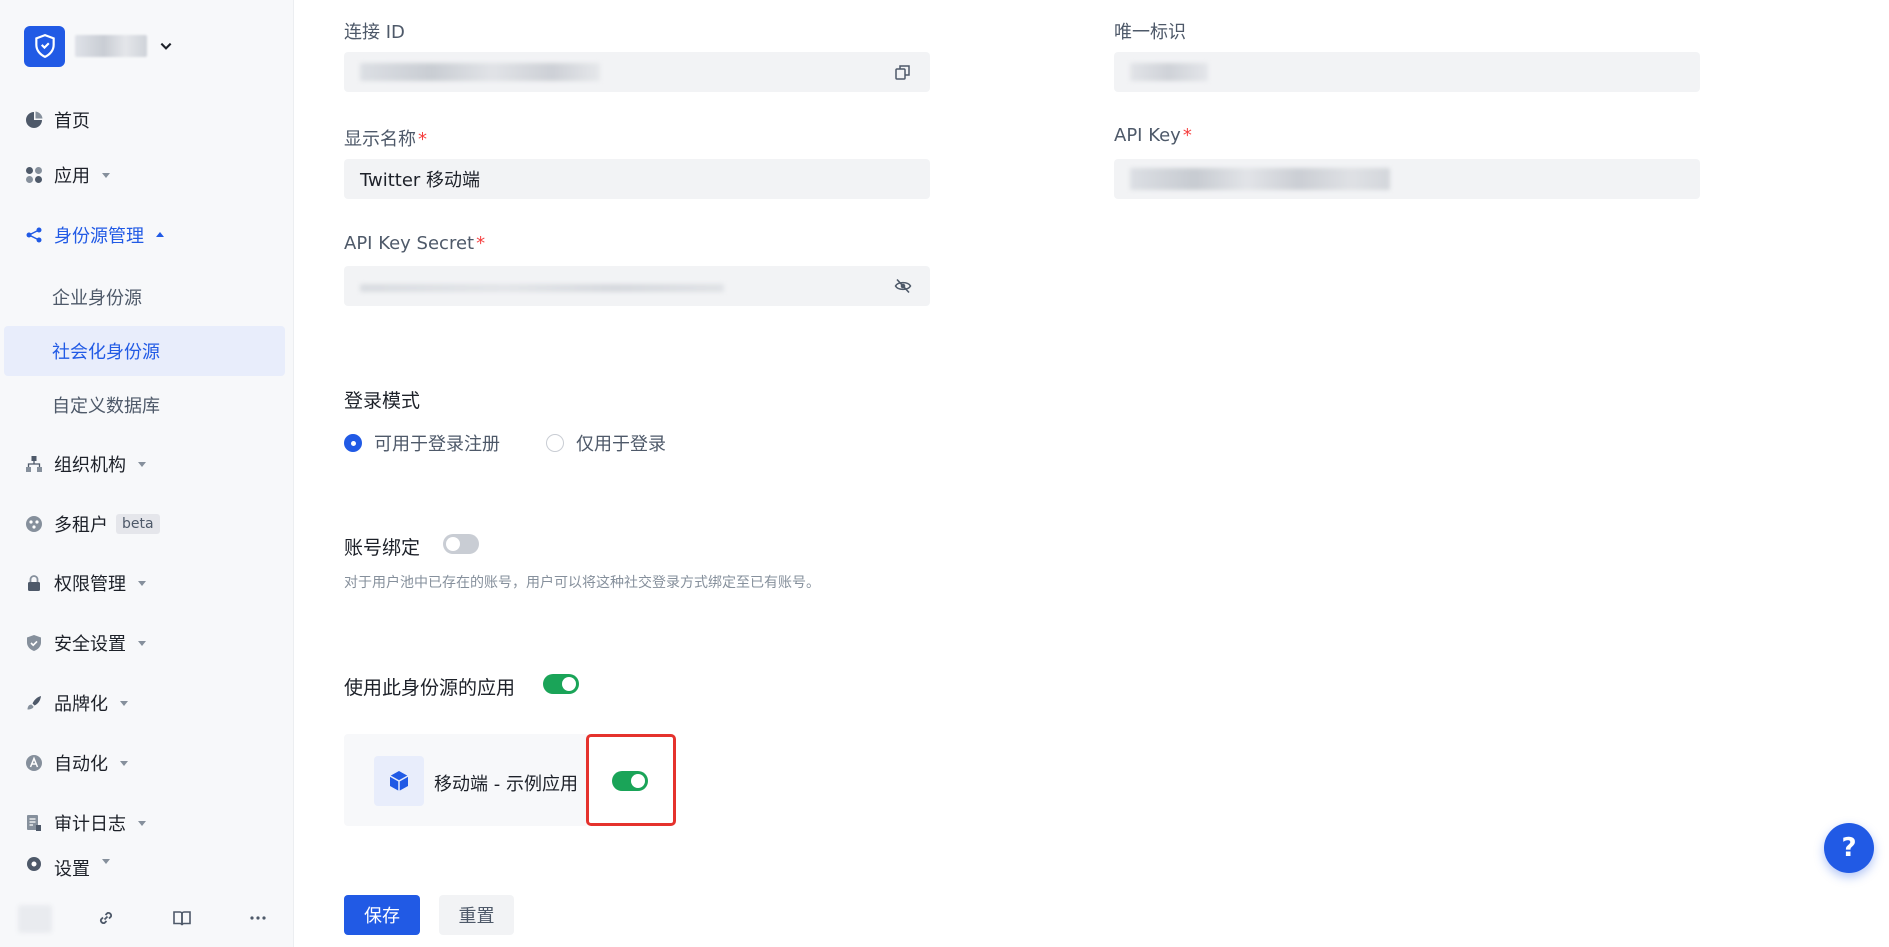  Describe the element at coordinates (182, 918) in the screenshot. I see `book-icon` at that location.